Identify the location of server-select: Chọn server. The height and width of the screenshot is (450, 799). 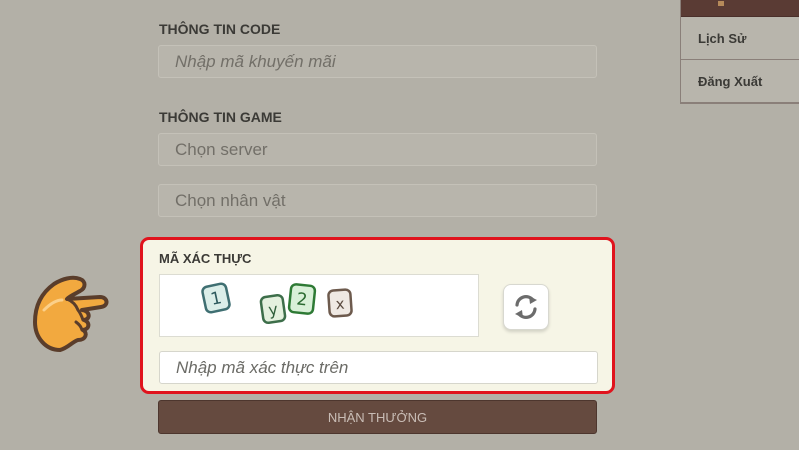
(377, 149).